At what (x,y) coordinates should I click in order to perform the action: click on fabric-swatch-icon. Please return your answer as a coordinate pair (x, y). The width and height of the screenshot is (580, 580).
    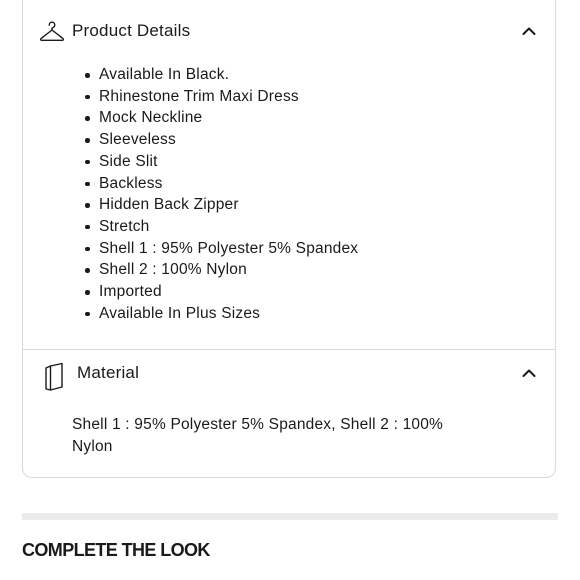
    Looking at the image, I should click on (54, 377).